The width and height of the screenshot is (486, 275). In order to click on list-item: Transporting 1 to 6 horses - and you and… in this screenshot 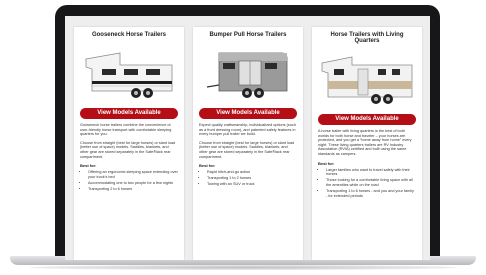, I will do `click(371, 193)`.